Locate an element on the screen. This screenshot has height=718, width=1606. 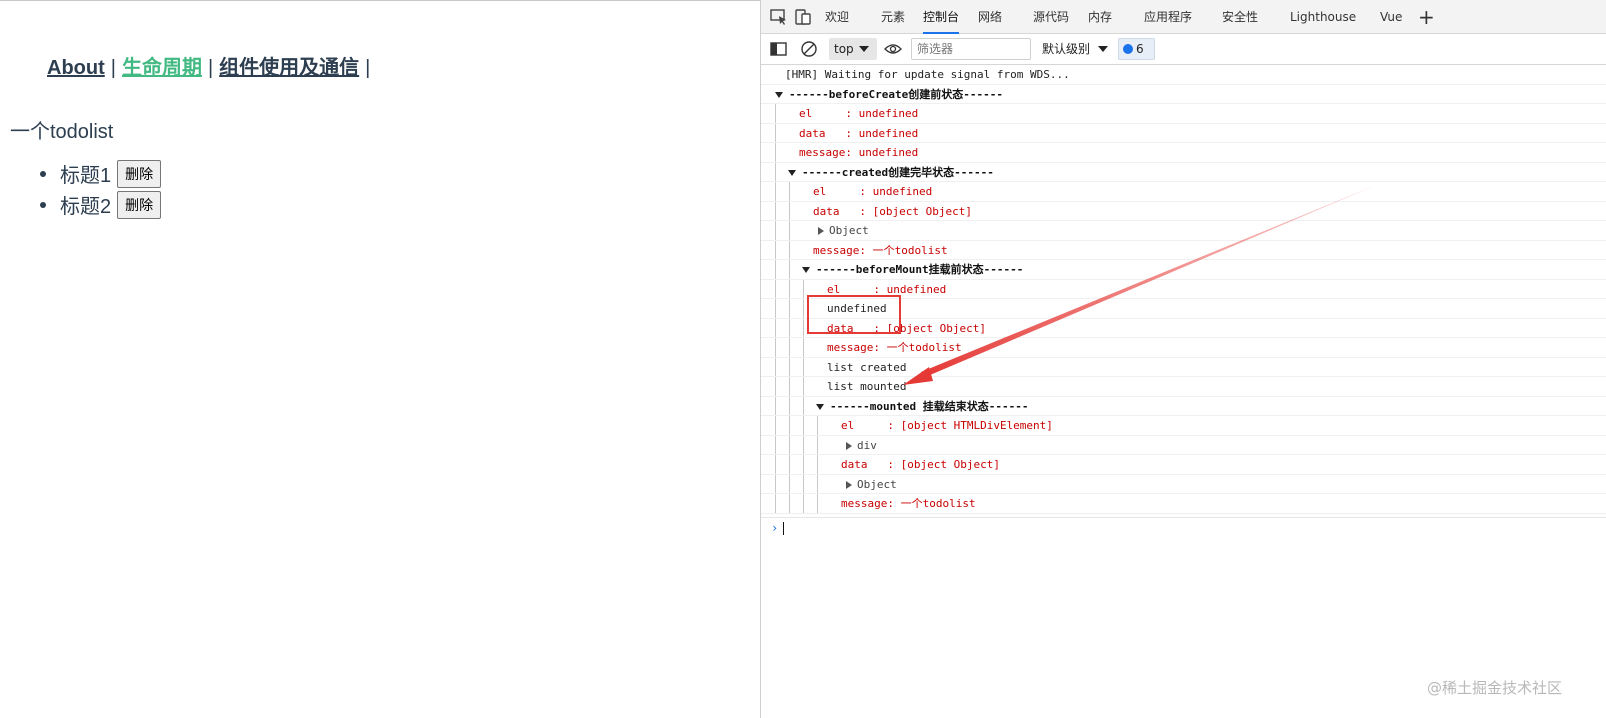
todo-list: 标题1 删除 标题2 删除 is located at coordinates (101, 189).